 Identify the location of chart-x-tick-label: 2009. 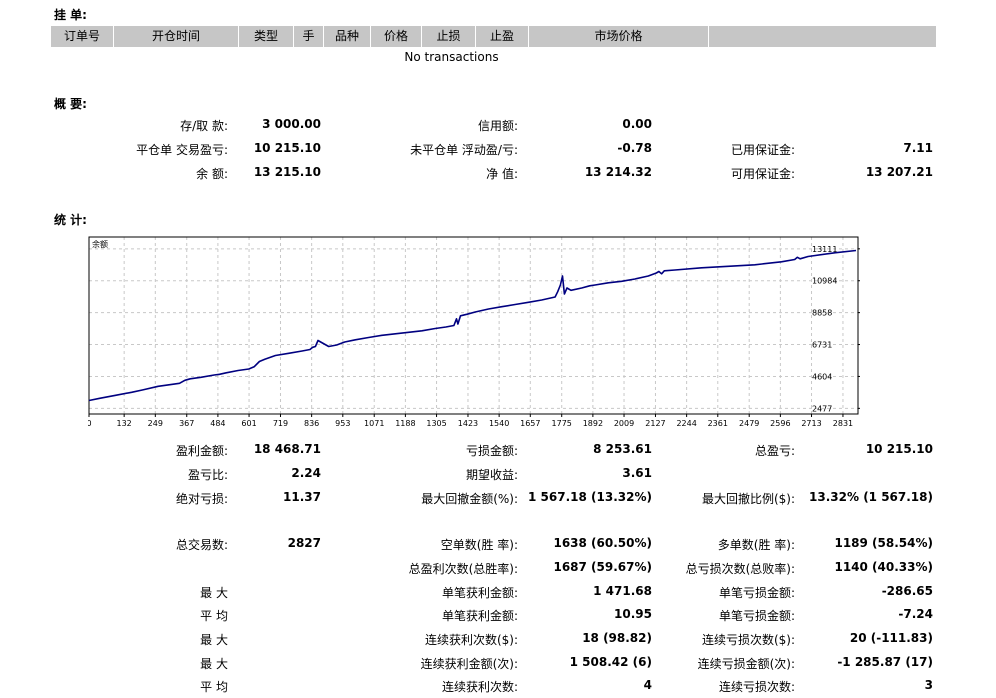
(624, 423).